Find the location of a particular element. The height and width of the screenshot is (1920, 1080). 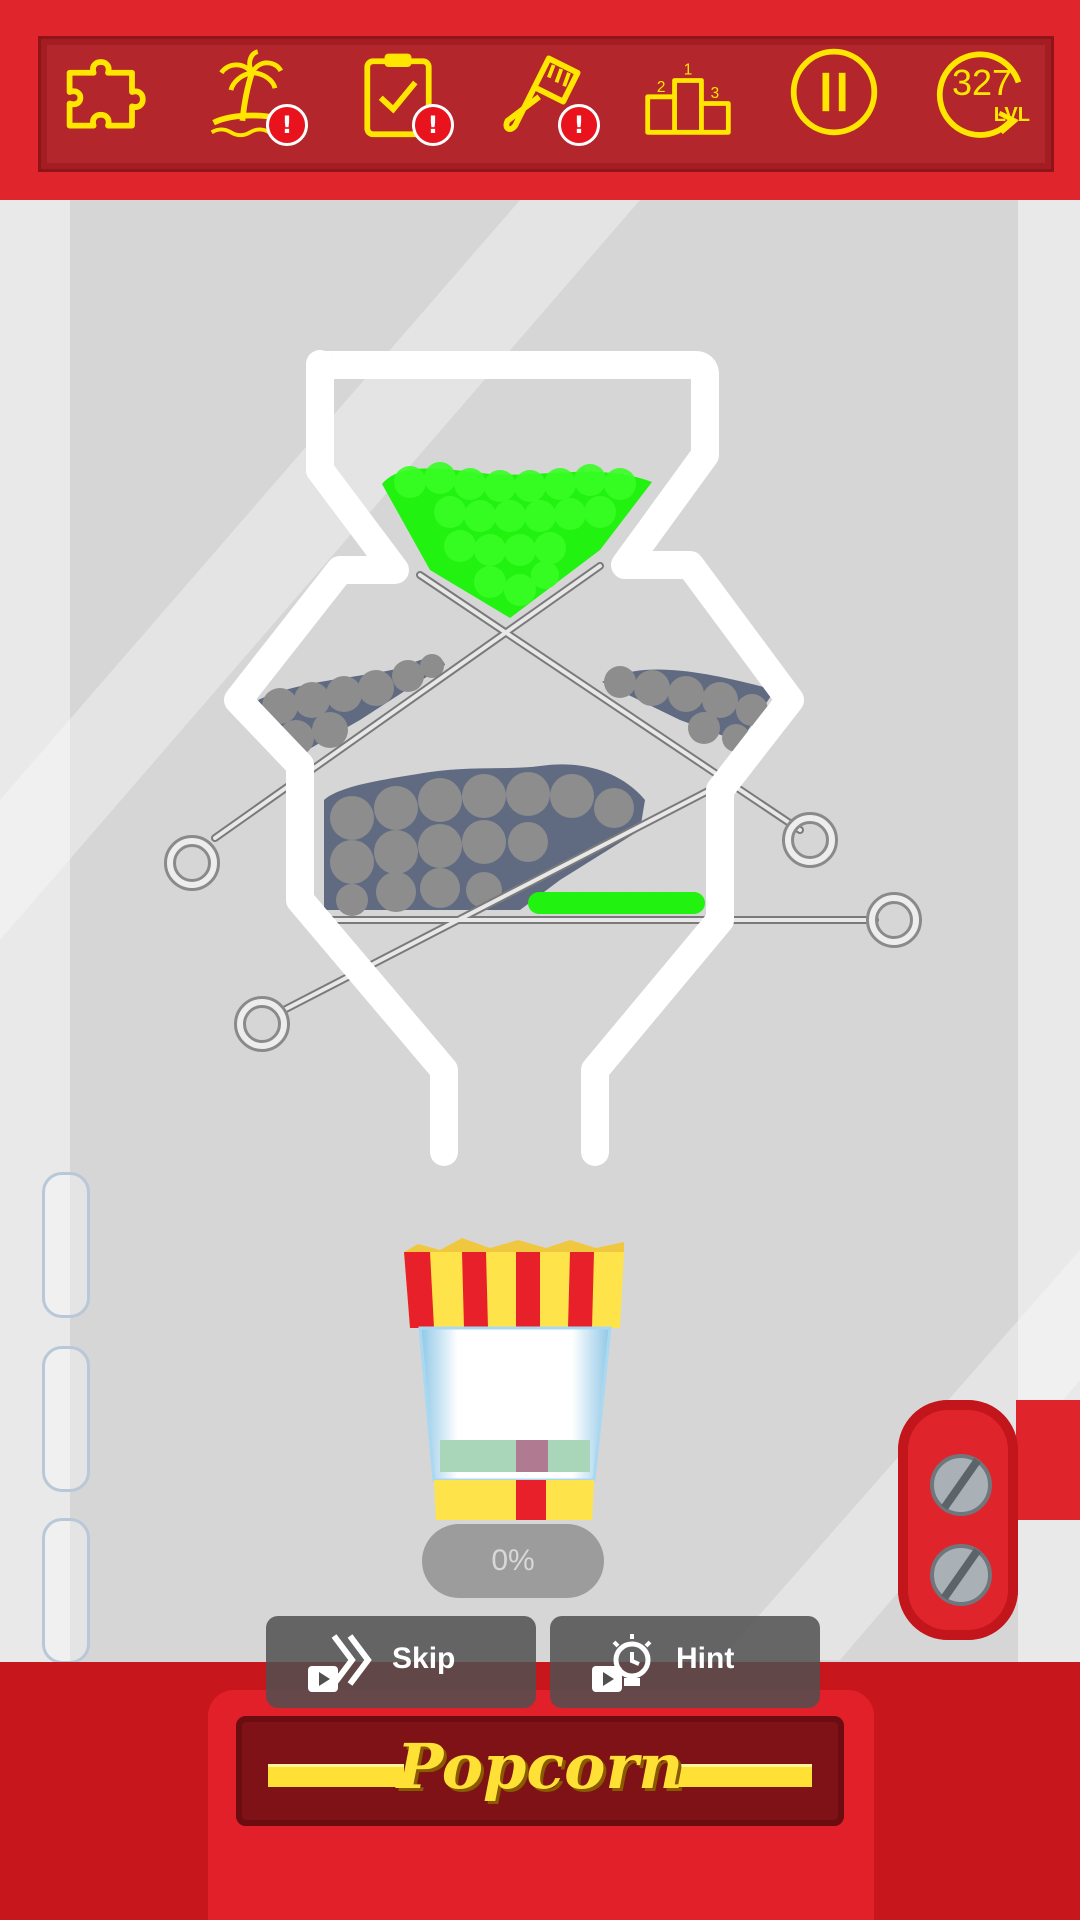

green-balls-bottom is located at coordinates (616, 903).